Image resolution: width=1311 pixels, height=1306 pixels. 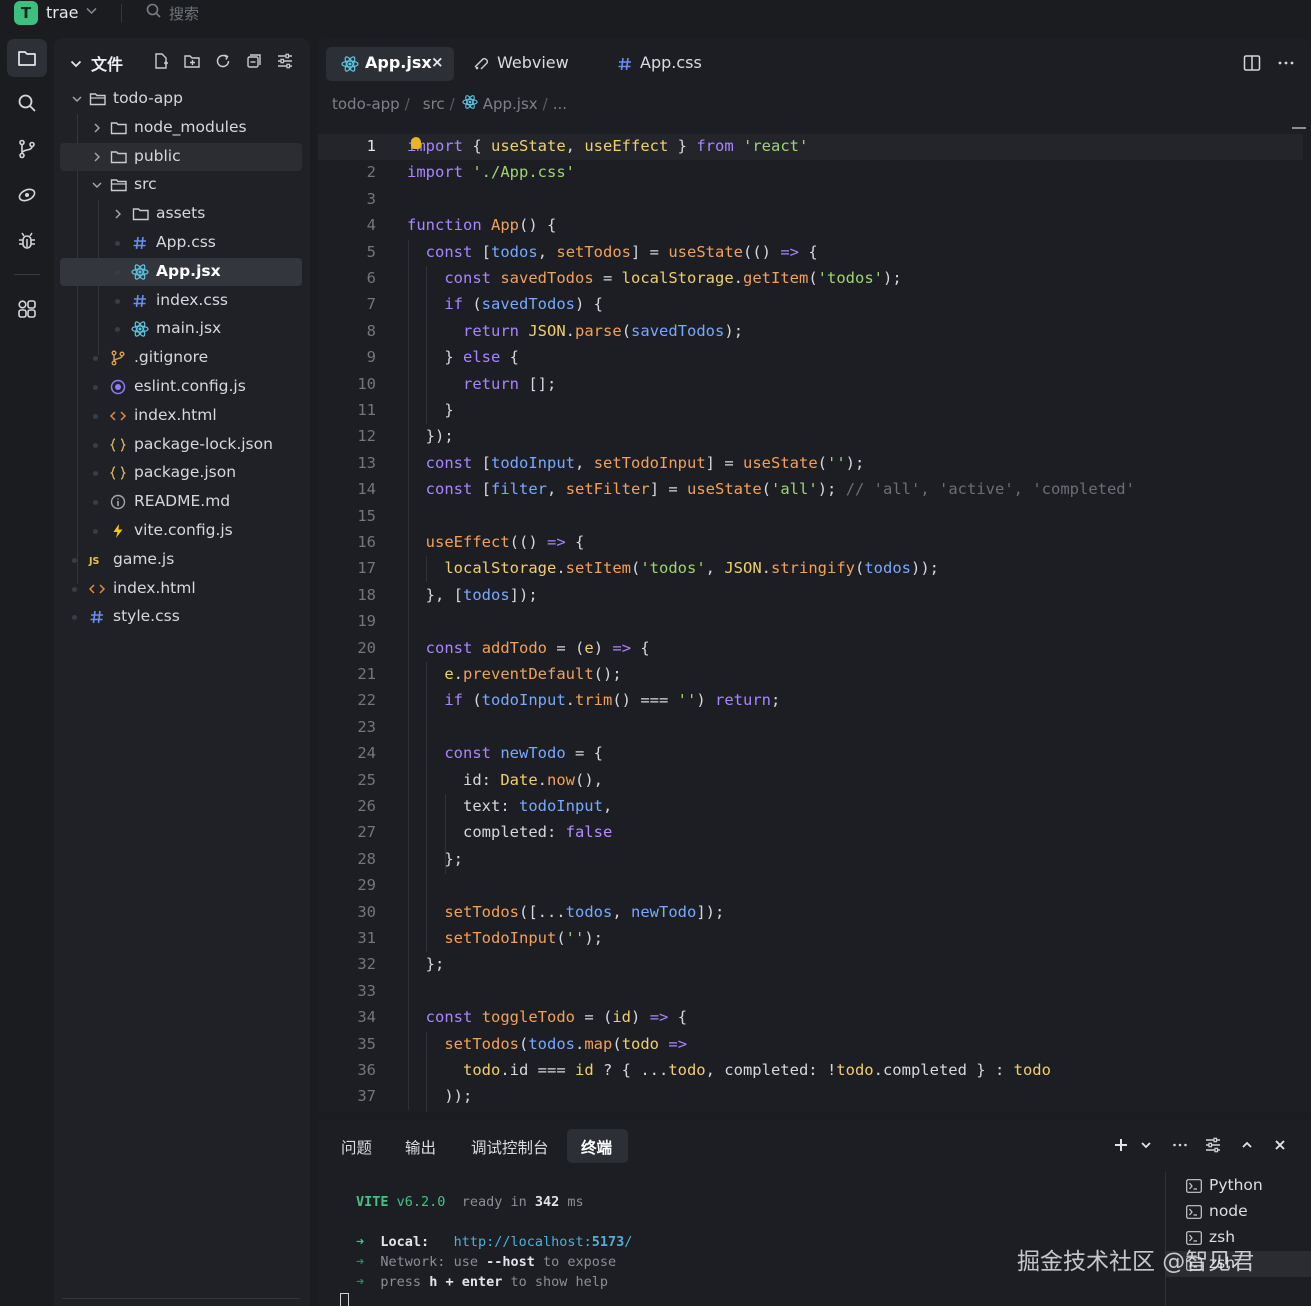 What do you see at coordinates (181, 416) in the screenshot?
I see `tree-item-index-html: index.html` at bounding box center [181, 416].